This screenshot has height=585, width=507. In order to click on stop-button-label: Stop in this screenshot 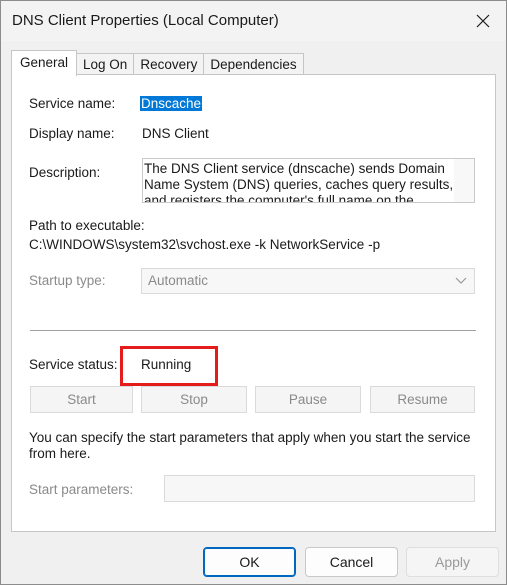, I will do `click(194, 399)`.